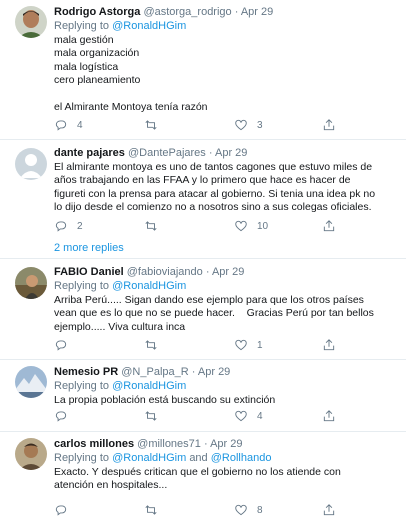  I want to click on user-name: Rodrigo Astorga, so click(97, 12).